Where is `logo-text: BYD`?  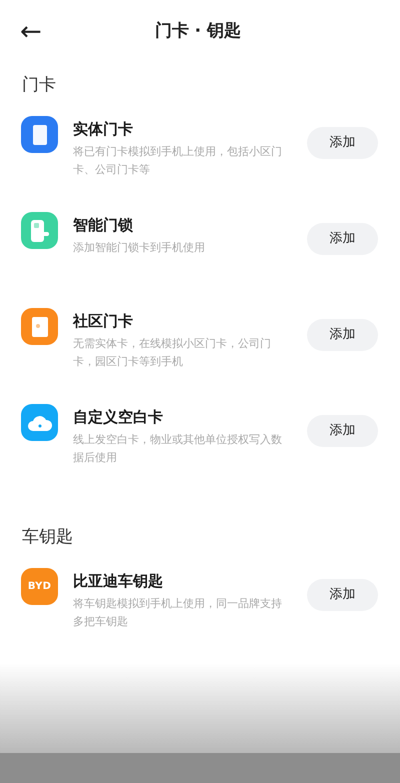 logo-text: BYD is located at coordinates (40, 587).